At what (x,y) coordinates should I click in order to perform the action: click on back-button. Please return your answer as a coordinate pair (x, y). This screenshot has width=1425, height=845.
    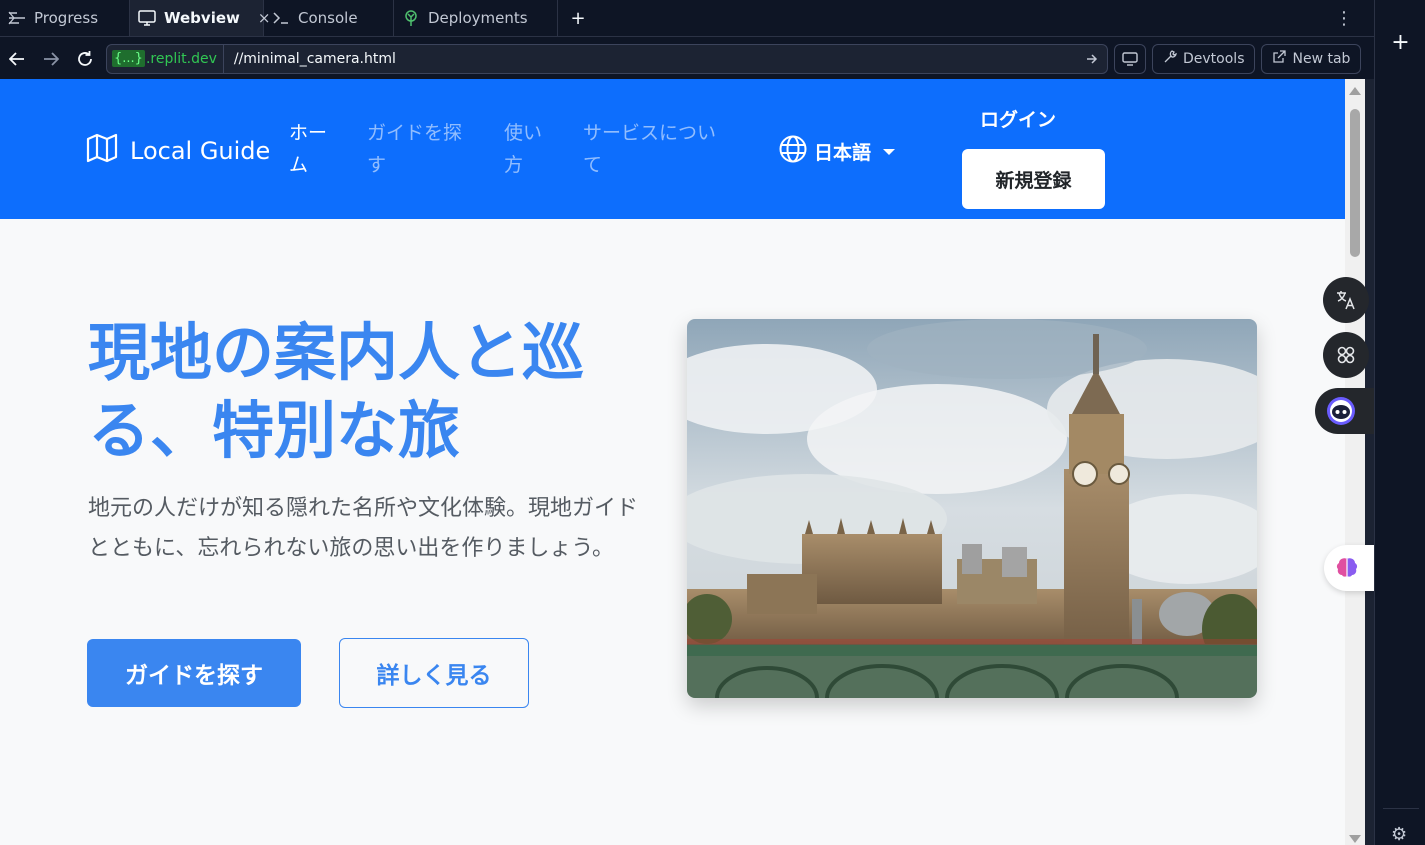
    Looking at the image, I should click on (17, 59).